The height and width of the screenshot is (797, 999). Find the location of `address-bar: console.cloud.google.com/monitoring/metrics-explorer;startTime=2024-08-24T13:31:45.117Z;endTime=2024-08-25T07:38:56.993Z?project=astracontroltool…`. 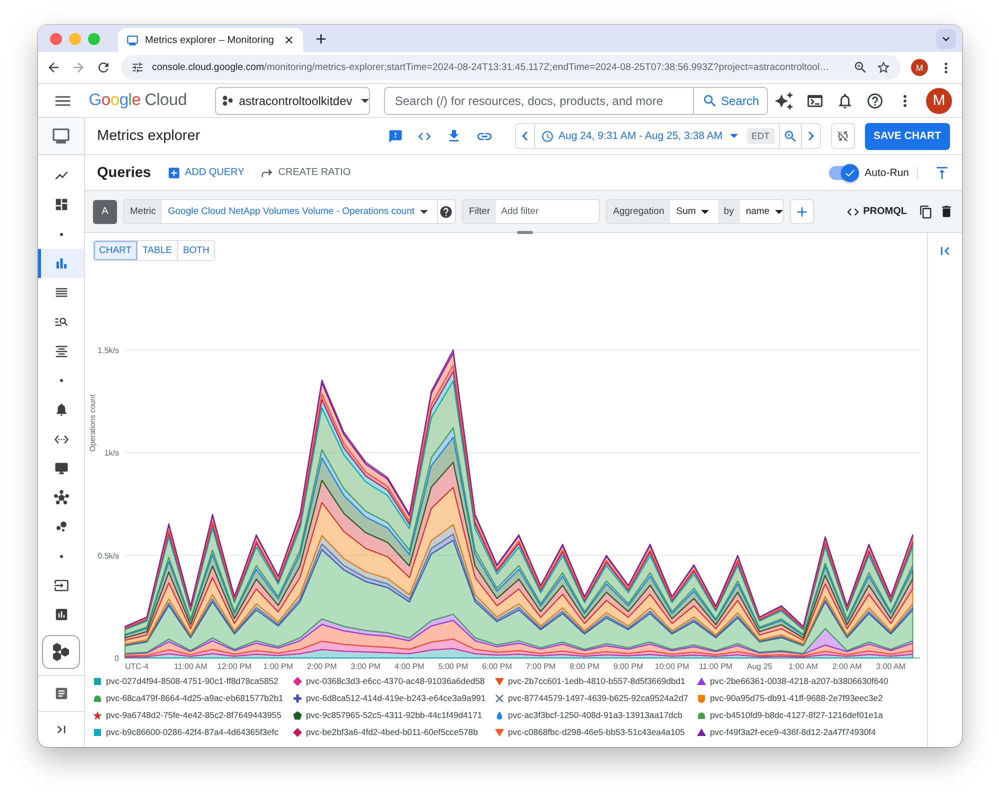

address-bar: console.cloud.google.com/monitoring/metrics-explorer;startTime=2024-08-24T13:31:45.117Z;endTime=2024-08-25T07:38:56.993Z?project=astracontroltool… is located at coordinates (511, 67).